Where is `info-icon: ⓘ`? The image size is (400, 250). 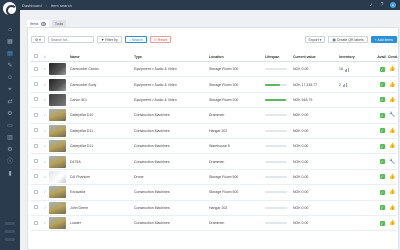 info-icon: ⓘ is located at coordinates (10, 162).